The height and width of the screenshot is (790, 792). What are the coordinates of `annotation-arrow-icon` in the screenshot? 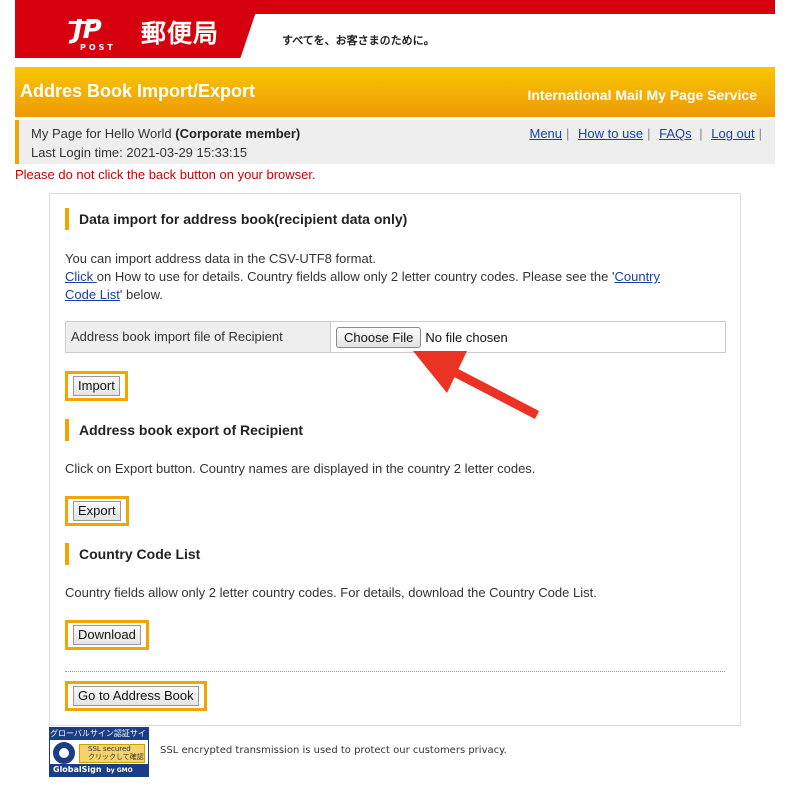 It's located at (477, 385).